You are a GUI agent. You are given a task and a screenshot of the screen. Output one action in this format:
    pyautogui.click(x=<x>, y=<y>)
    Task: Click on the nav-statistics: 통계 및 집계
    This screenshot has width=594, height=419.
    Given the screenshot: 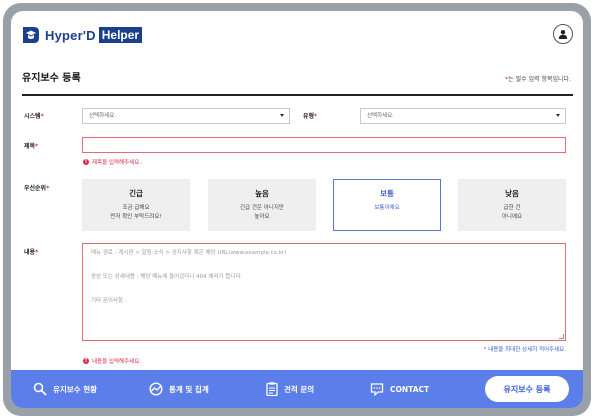 What is the action you would take?
    pyautogui.click(x=179, y=389)
    